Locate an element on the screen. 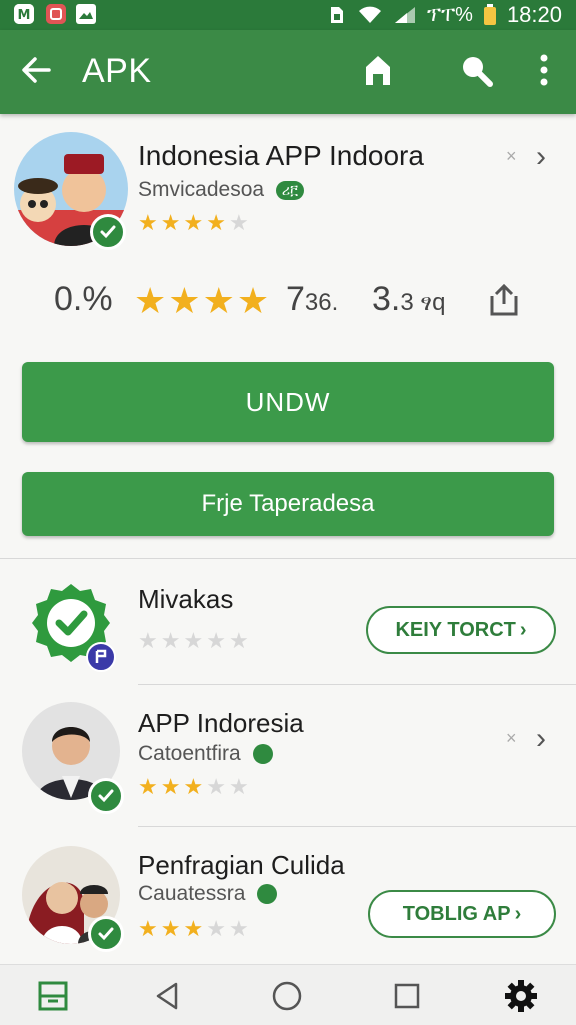  list-item-subtitle: Catoentfira is located at coordinates (205, 754).